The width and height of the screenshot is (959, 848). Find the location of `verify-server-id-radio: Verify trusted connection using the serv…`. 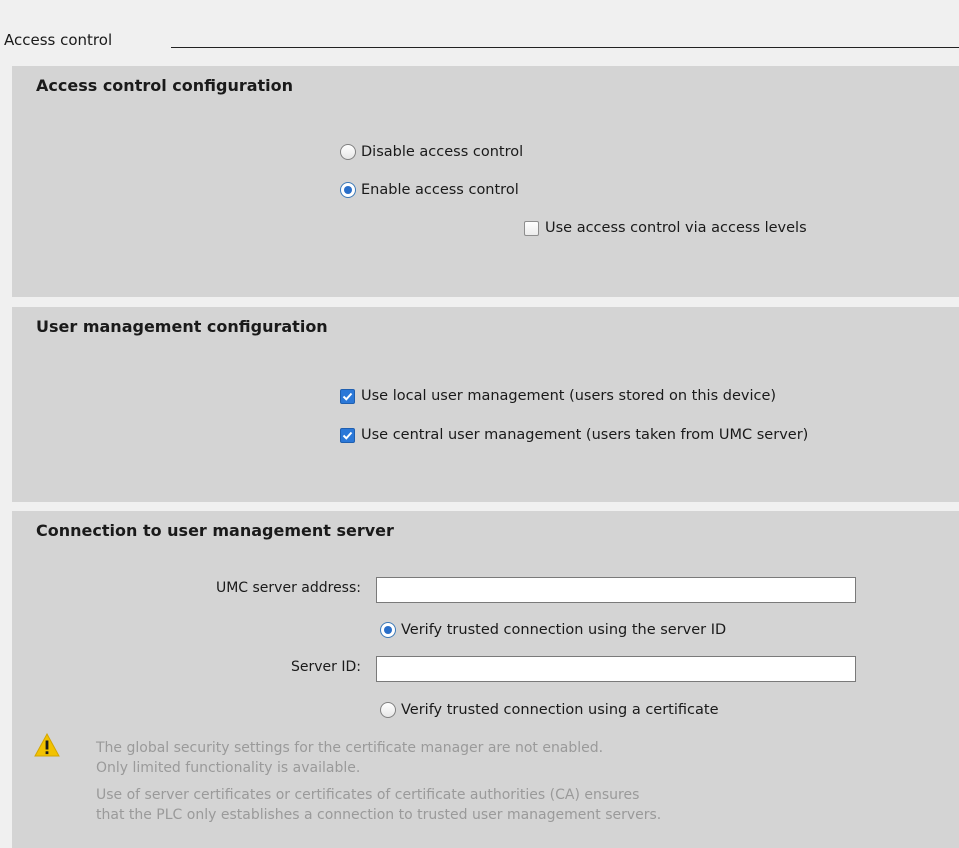

verify-server-id-radio: Verify trusted connection using the serv… is located at coordinates (553, 630).